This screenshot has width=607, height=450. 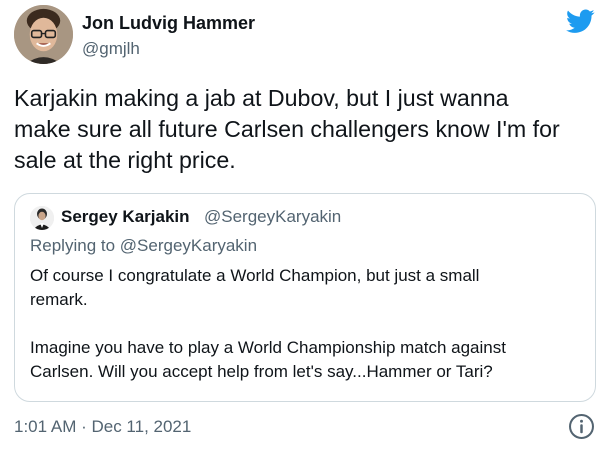 What do you see at coordinates (125, 217) in the screenshot?
I see `quoted-author-name: Sergey Karjakin` at bounding box center [125, 217].